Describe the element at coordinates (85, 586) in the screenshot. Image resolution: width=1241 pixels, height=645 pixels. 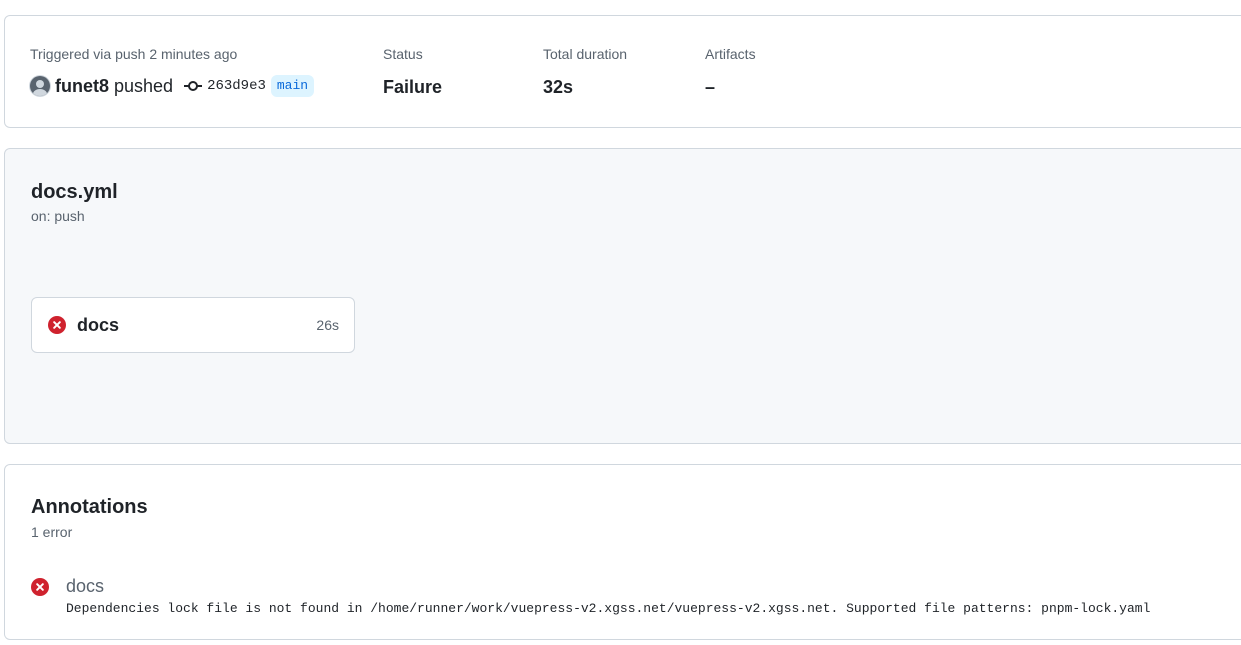
I see `annotation-job-link: docs` at that location.